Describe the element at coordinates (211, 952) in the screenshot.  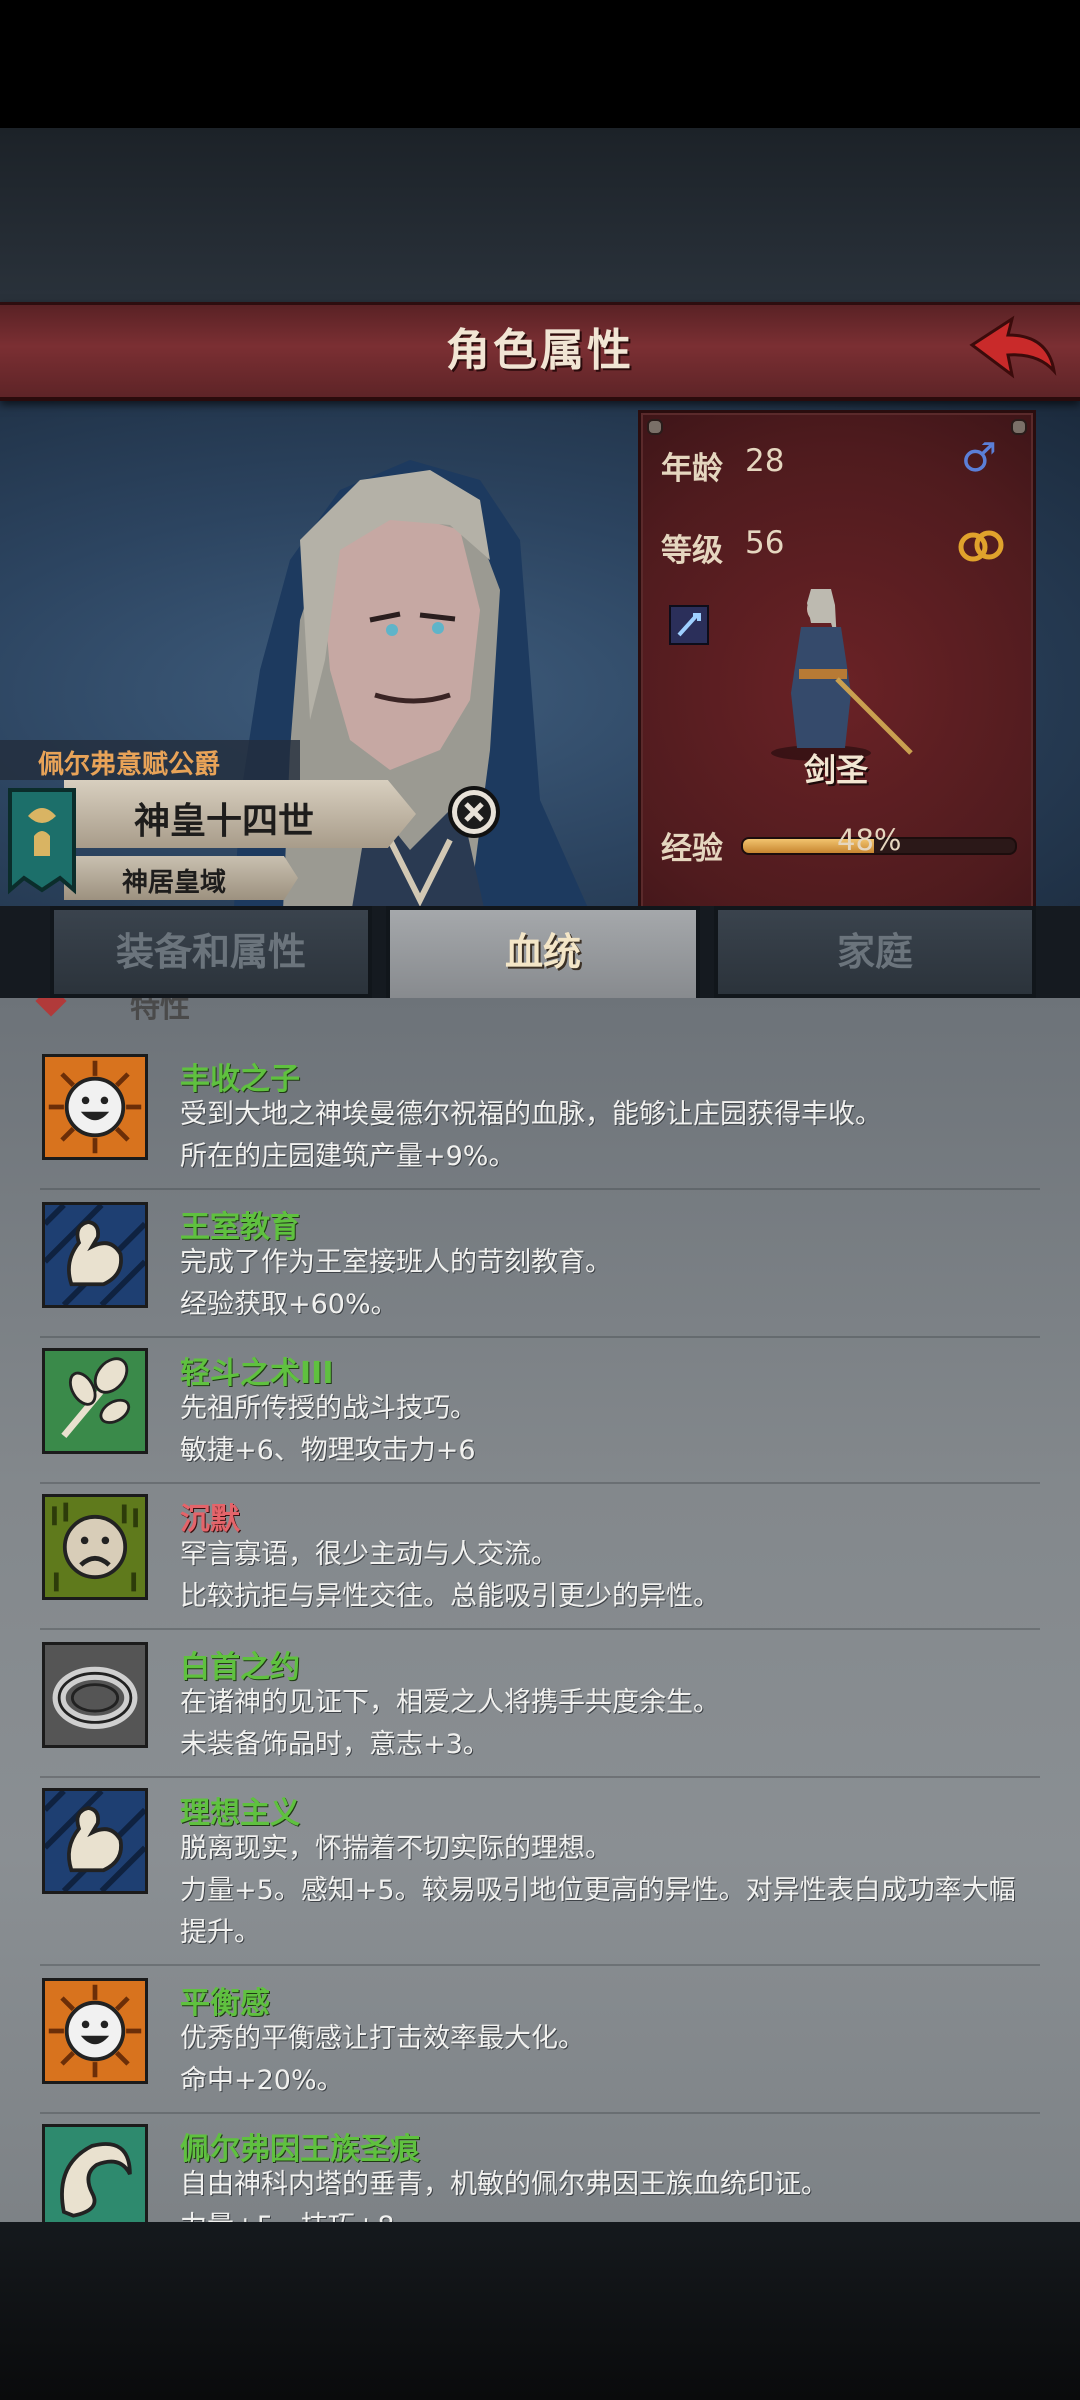
I see `tab-equipment-attributes: 装备和属性` at that location.